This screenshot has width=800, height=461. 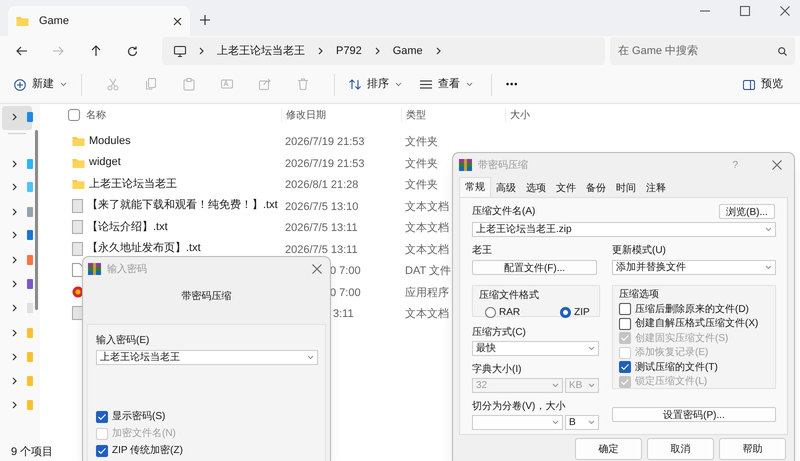 What do you see at coordinates (656, 188) in the screenshot?
I see `tab: 注释` at bounding box center [656, 188].